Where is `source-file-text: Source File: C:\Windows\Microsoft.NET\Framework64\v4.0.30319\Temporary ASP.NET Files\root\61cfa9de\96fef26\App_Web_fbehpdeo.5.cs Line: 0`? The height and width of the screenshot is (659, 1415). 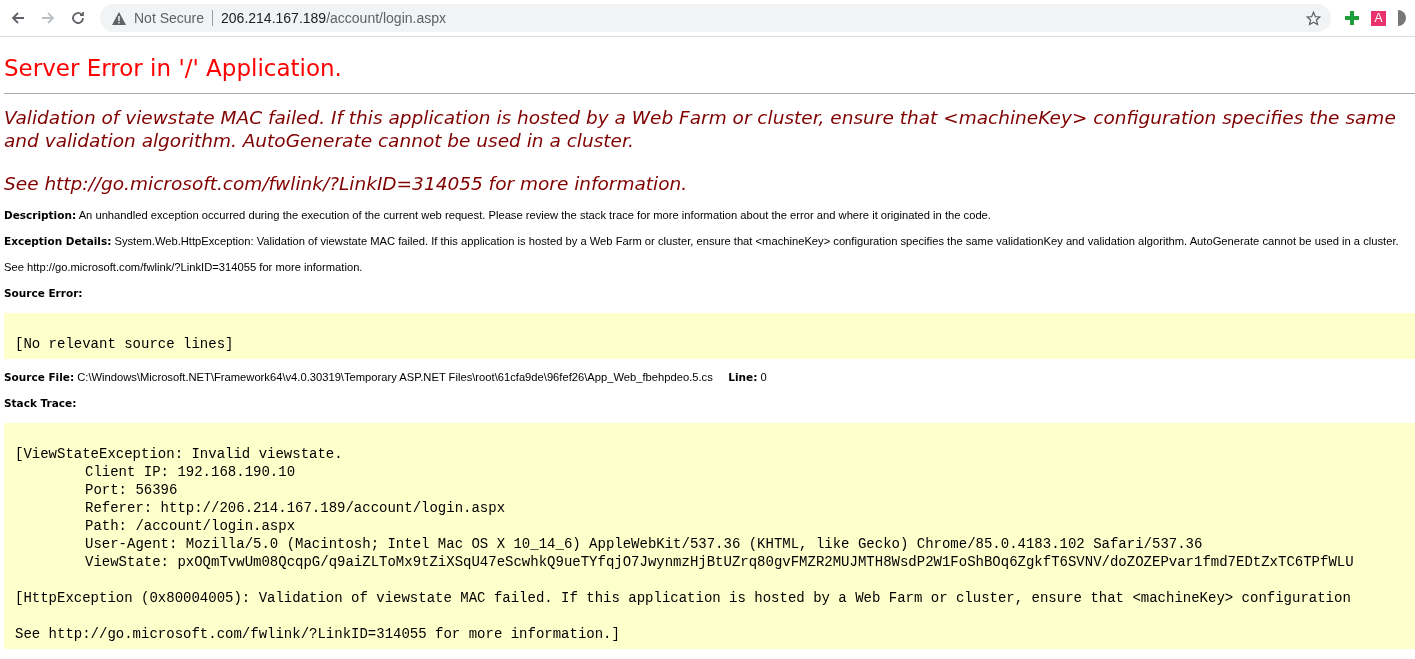
source-file-text: Source File: C:\Windows\Microsoft.NET\Framework64\v4.0.30319\Temporary ASP.NET Files\root\61cfa9de\96fef26\App_Web_fbehpdeo.5.cs Line: 0 is located at coordinates (386, 377).